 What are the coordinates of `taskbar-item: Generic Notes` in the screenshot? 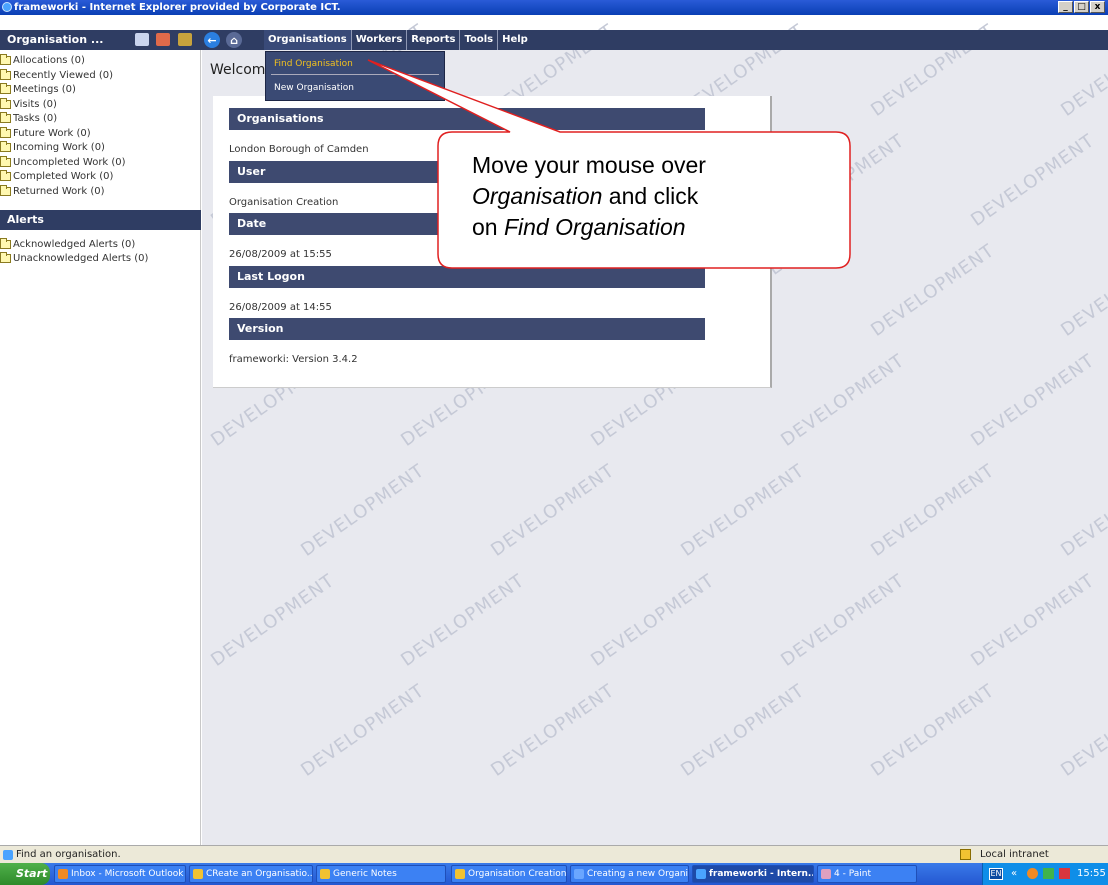 It's located at (381, 874).